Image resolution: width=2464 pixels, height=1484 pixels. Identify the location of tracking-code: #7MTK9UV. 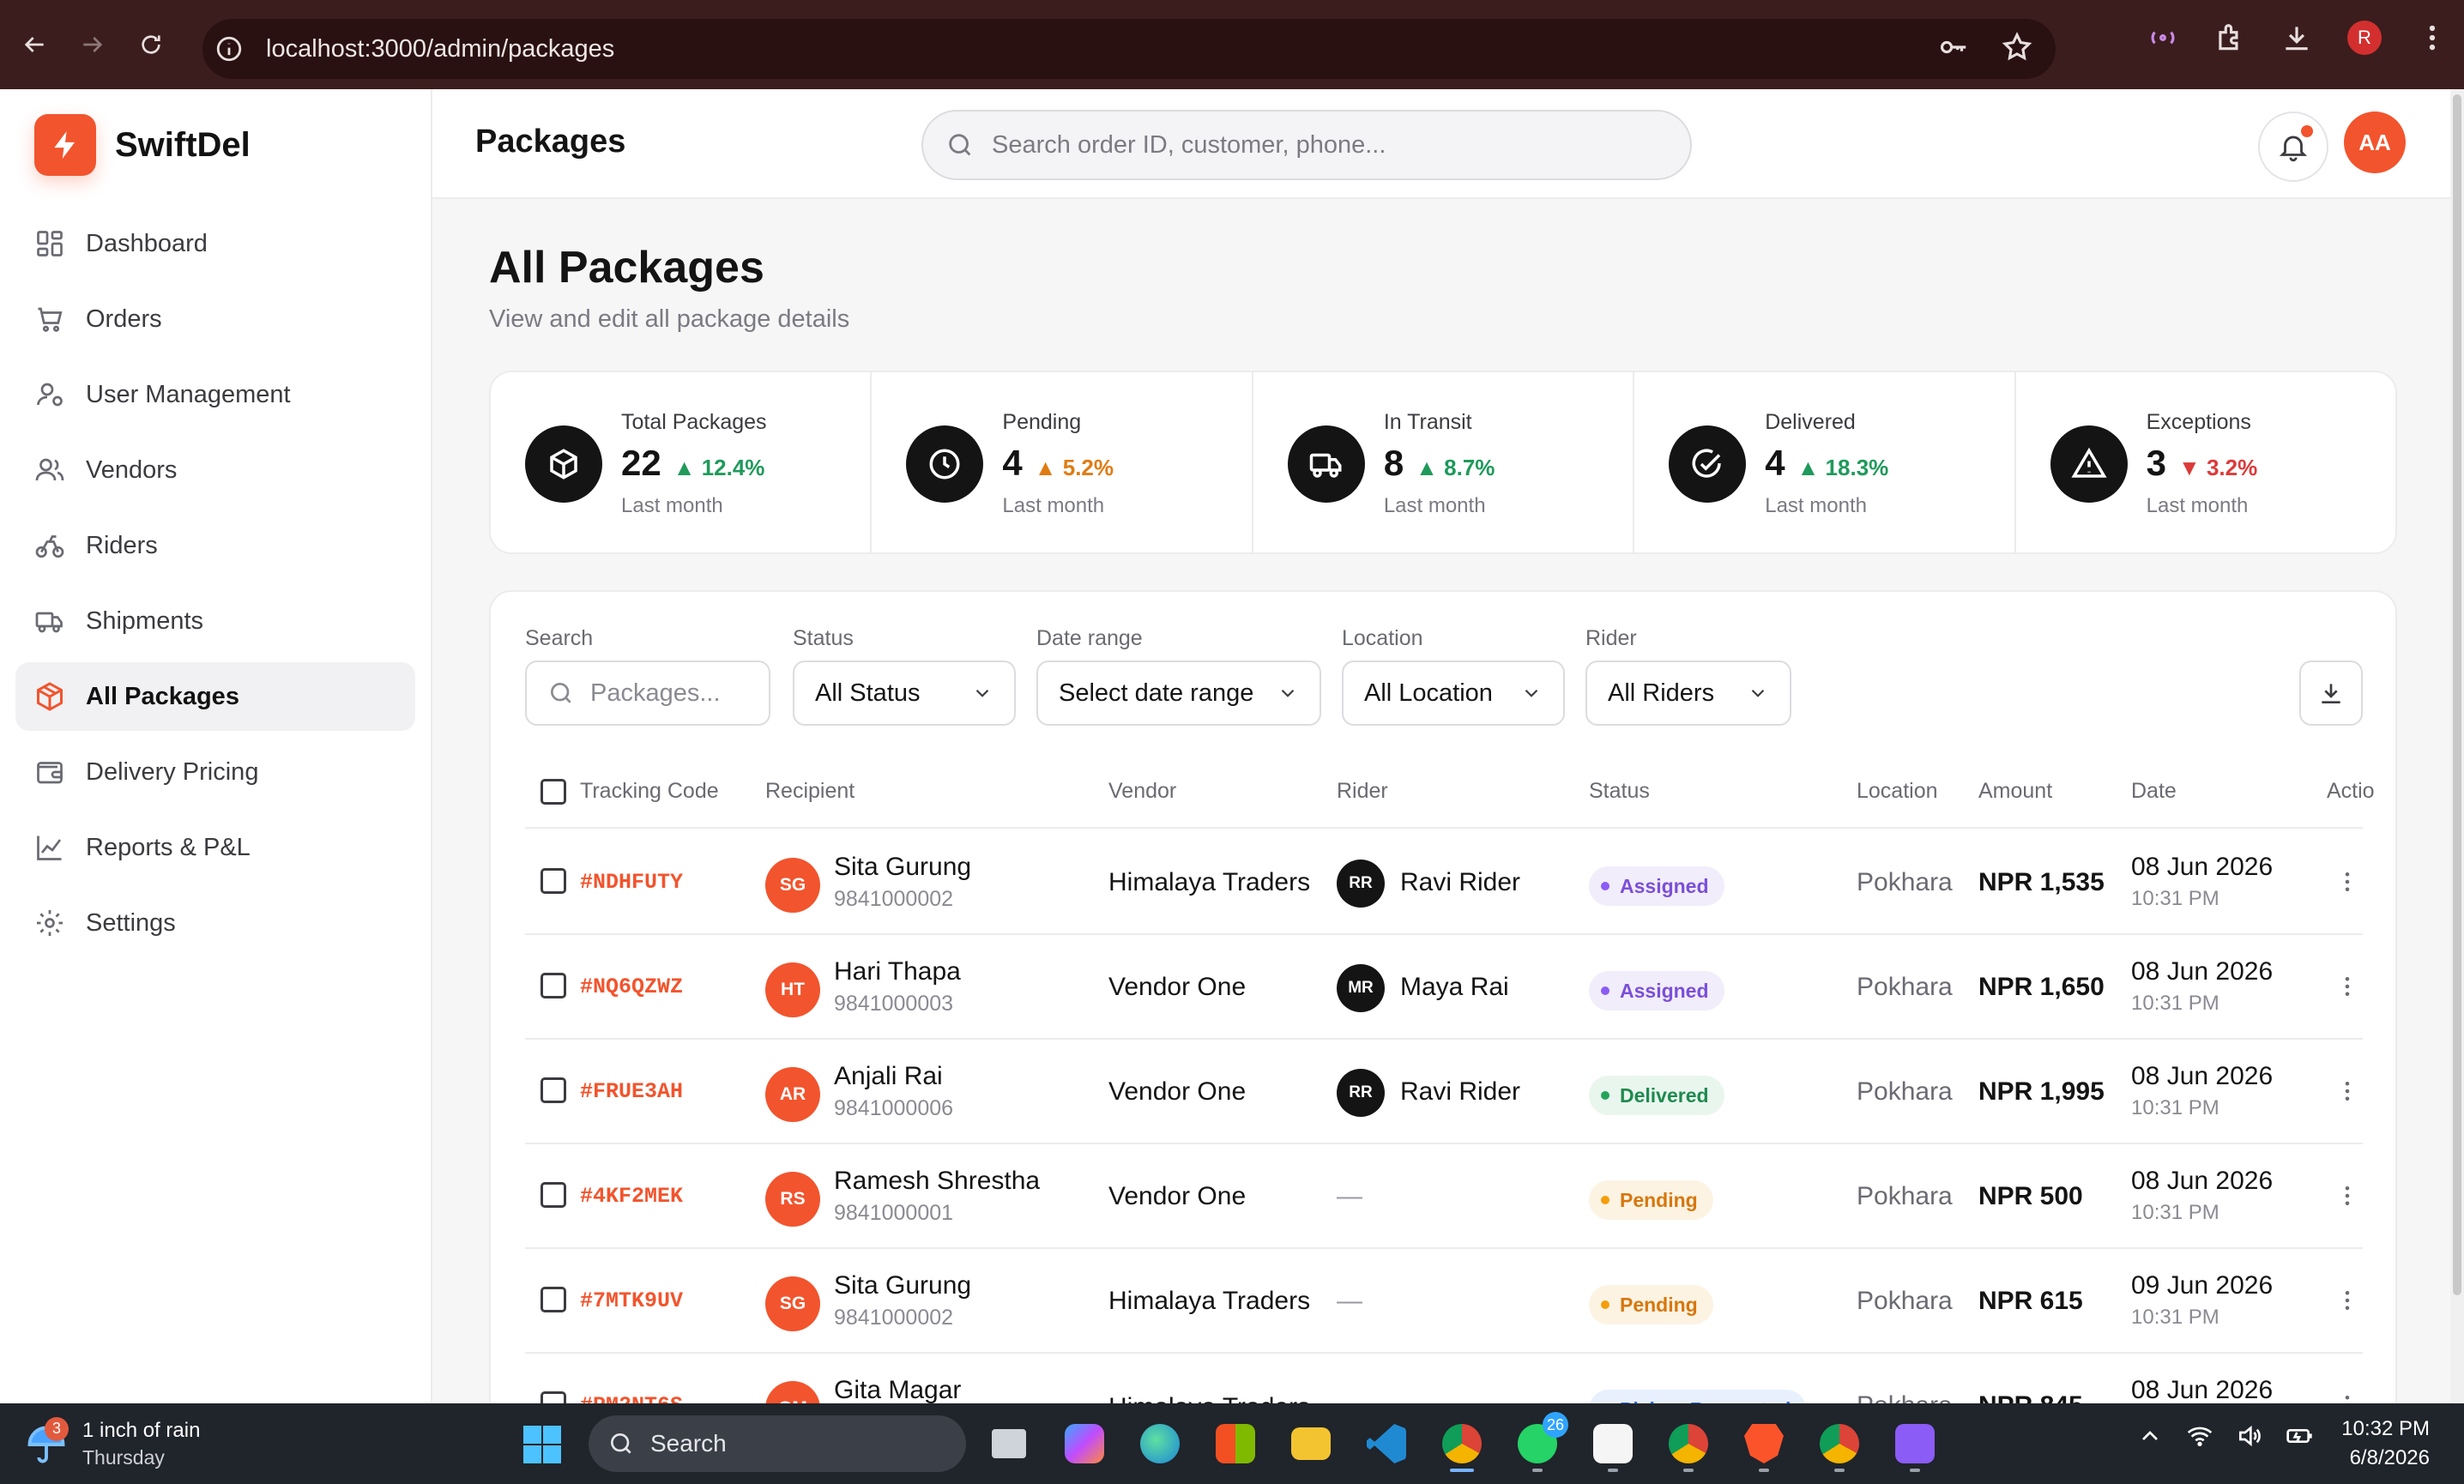
(631, 1300).